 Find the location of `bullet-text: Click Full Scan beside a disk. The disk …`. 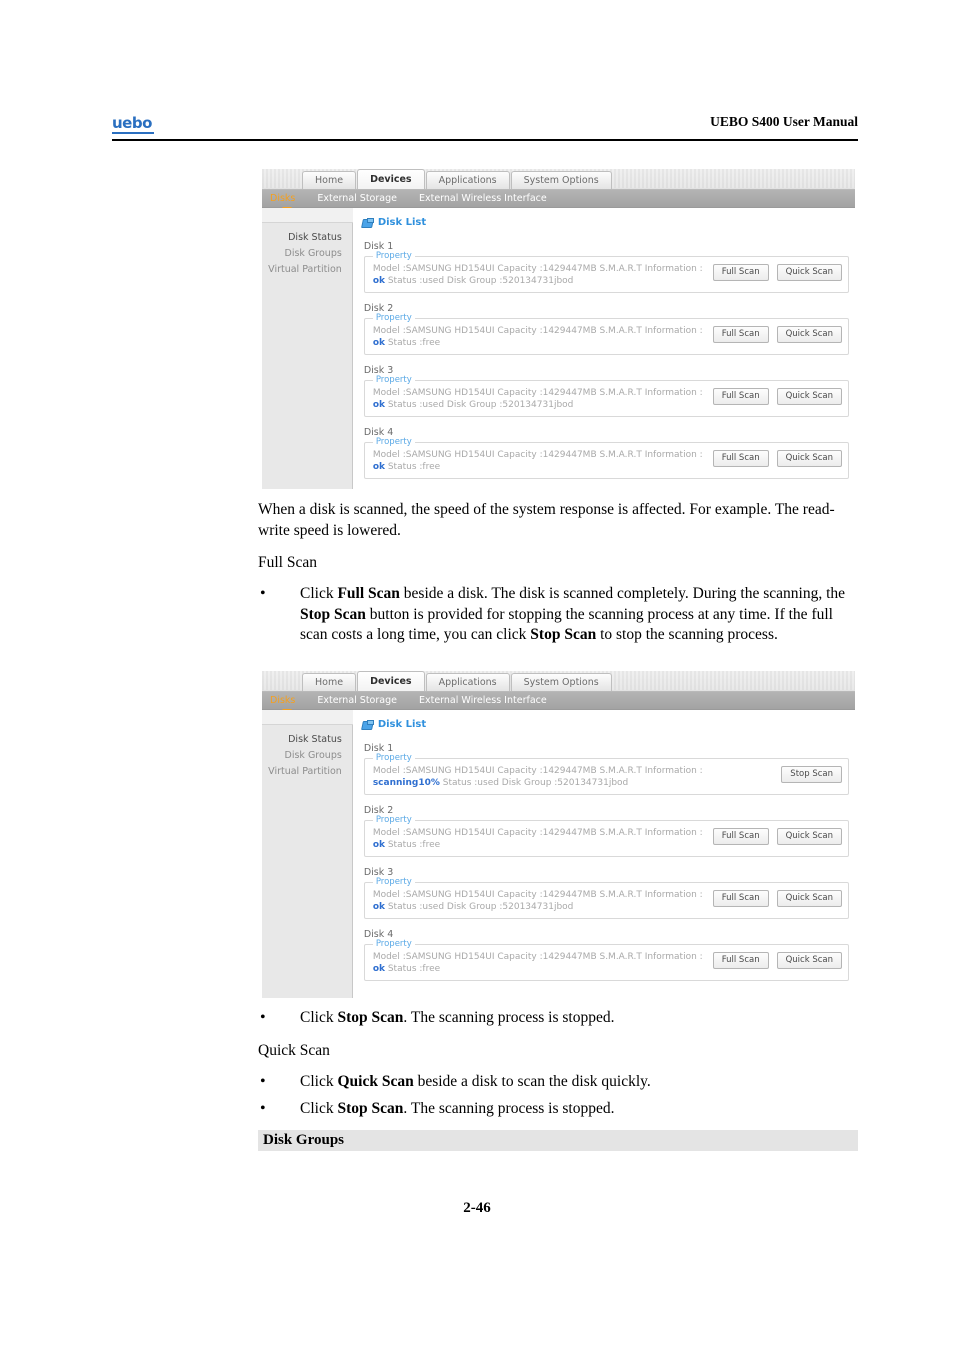

bullet-text: Click Full Scan beside a disk. The disk … is located at coordinates (573, 614).